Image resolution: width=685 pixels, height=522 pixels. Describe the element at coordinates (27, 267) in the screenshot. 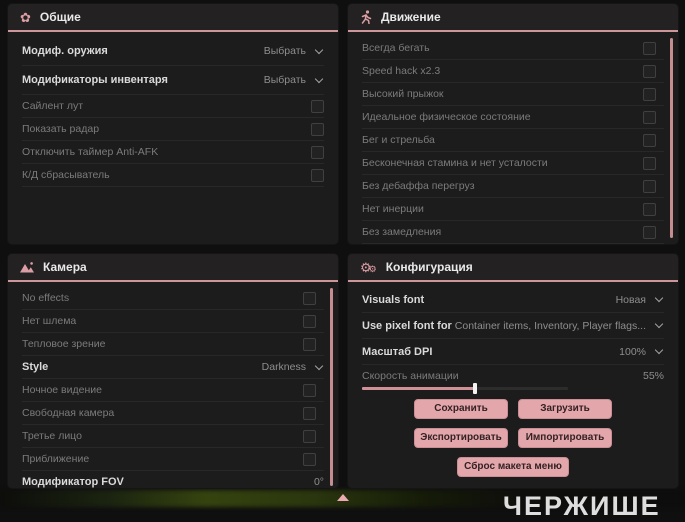

I see `image-icon` at that location.